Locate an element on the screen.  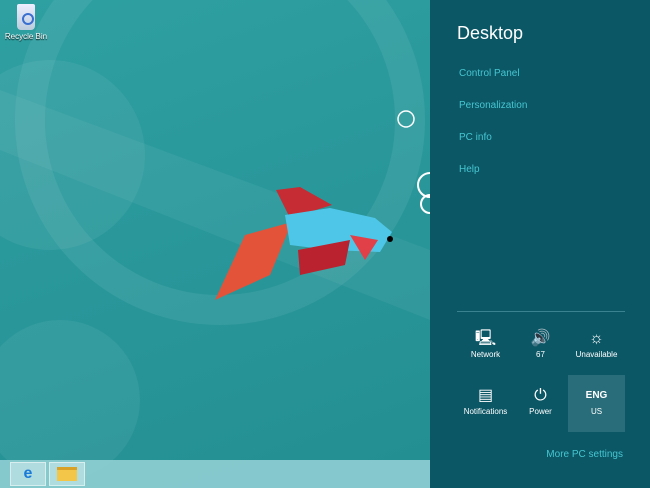
tile-label: 67 is located at coordinates (540, 354).